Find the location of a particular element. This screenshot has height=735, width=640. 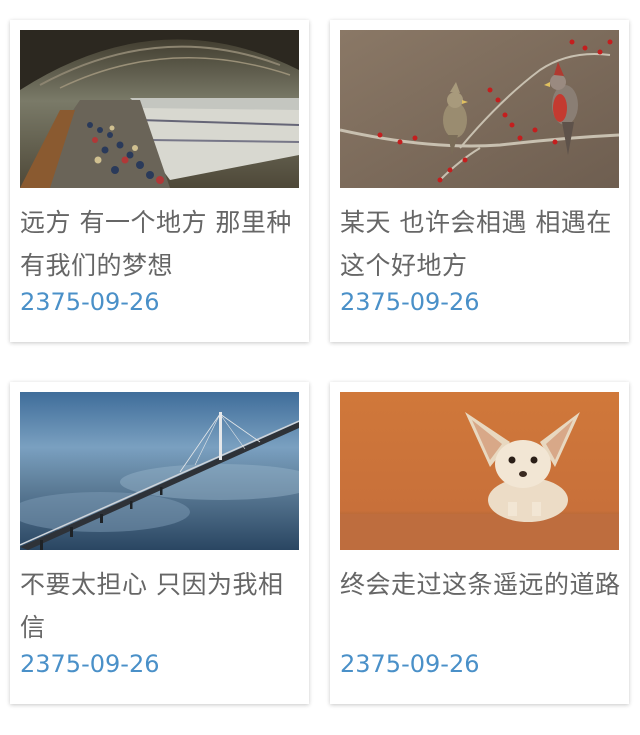

birds-image is located at coordinates (479, 109).